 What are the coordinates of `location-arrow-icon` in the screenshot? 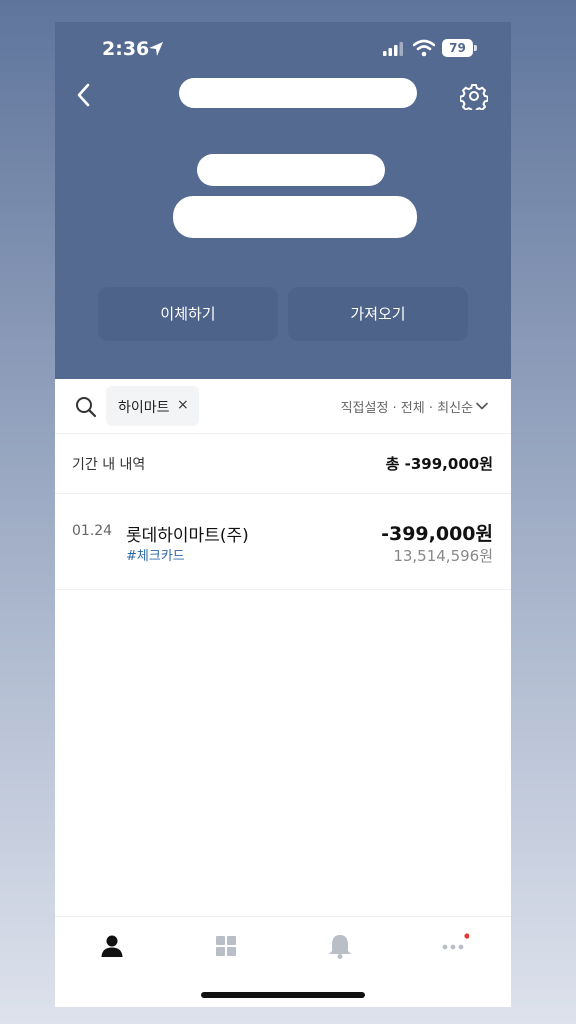 It's located at (156, 49).